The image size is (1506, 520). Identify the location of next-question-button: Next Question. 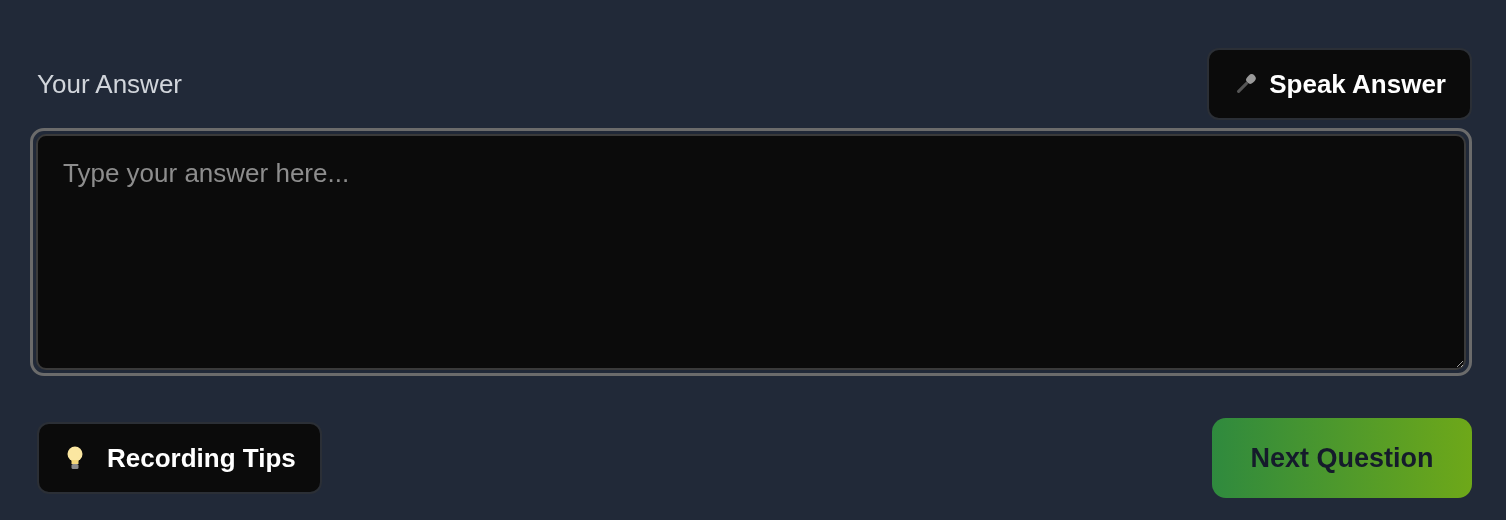
(1342, 458).